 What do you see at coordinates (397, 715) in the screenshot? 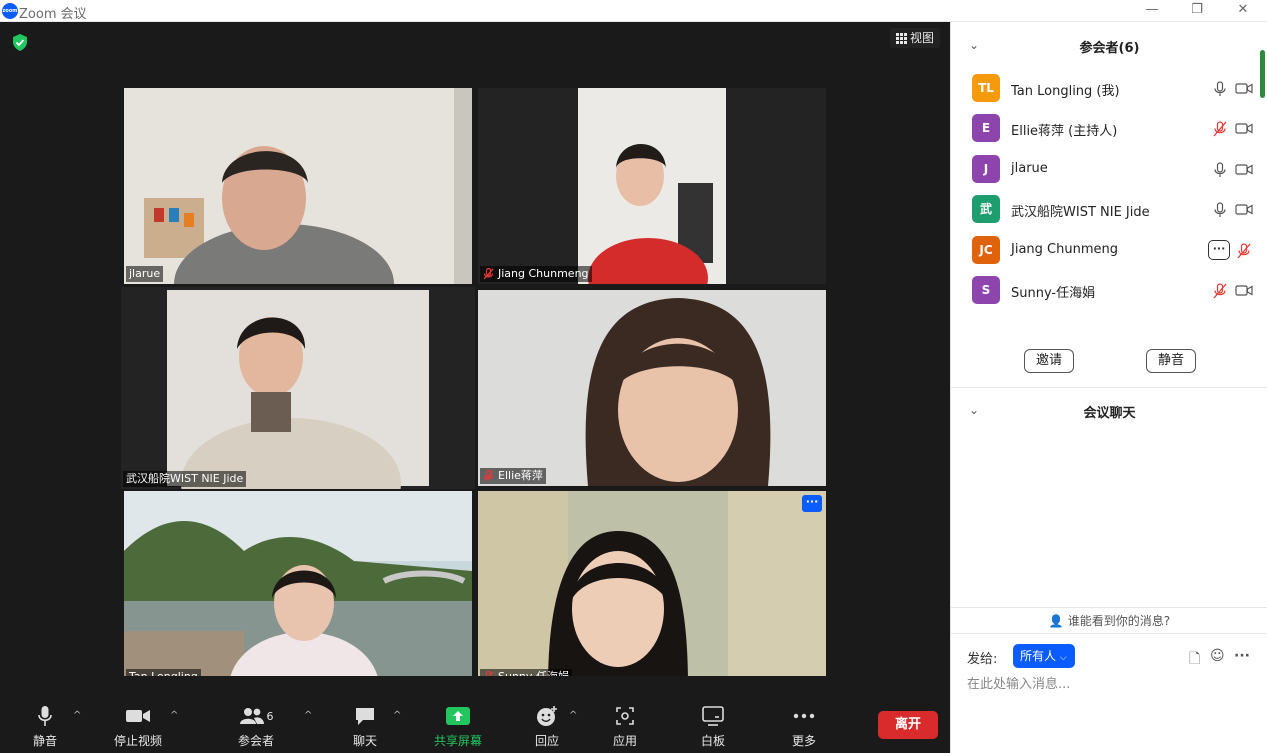
I see `chat-options-chevron-icon: ^` at bounding box center [397, 715].